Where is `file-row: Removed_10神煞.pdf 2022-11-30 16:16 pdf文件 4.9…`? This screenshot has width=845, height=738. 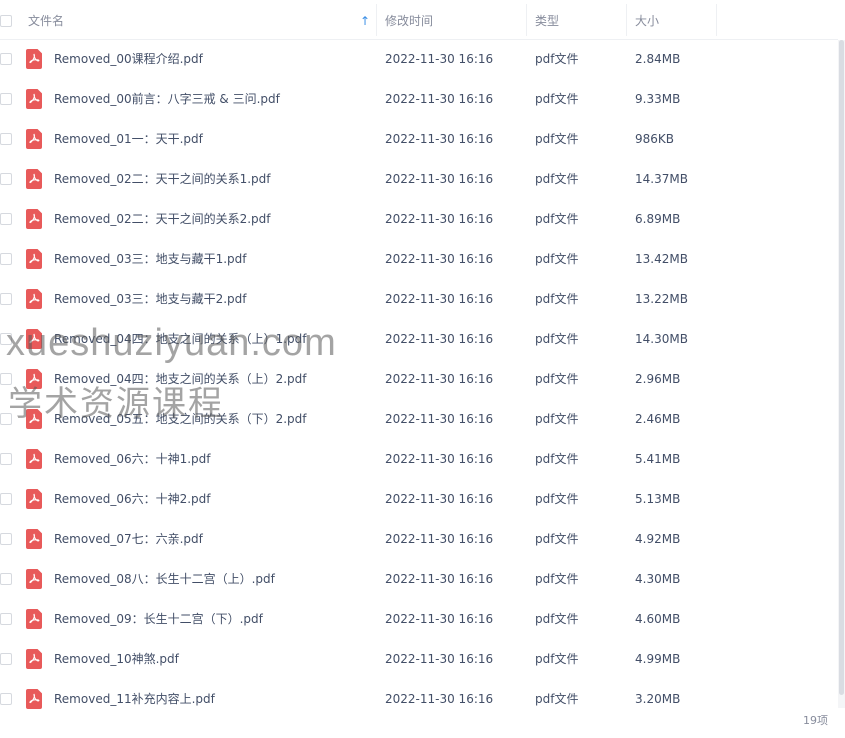
file-row: Removed_10神煞.pdf 2022-11-30 16:16 pdf文件 4.9… is located at coordinates (419, 660).